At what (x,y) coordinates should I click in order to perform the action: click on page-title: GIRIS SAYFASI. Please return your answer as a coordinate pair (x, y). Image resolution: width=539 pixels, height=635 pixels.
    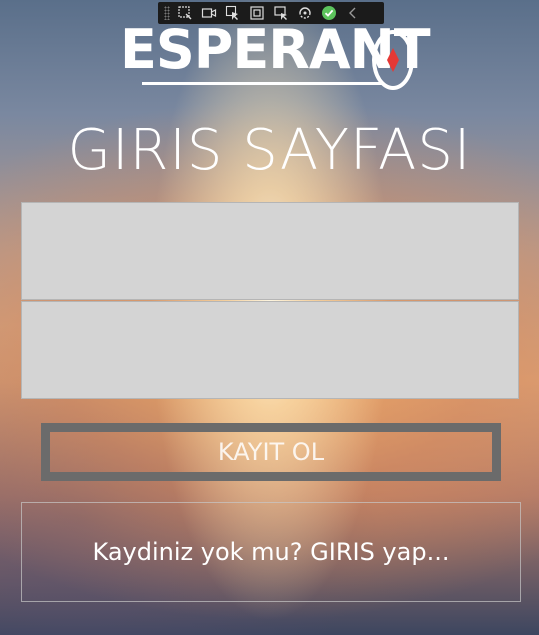
    Looking at the image, I should click on (269, 150).